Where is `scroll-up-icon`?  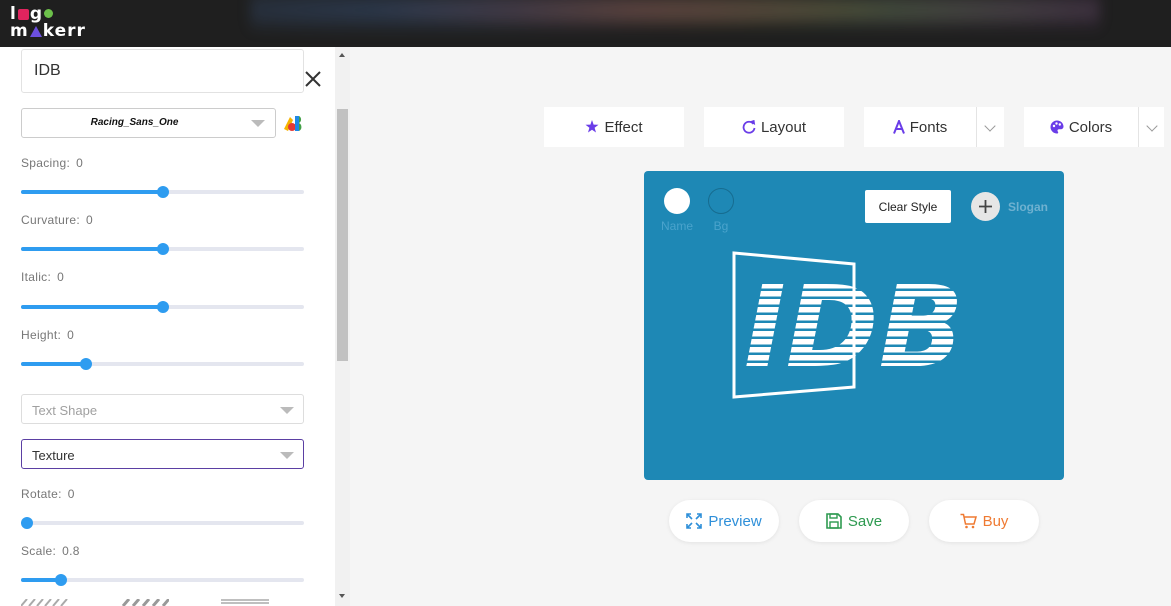
scroll-up-icon is located at coordinates (342, 55).